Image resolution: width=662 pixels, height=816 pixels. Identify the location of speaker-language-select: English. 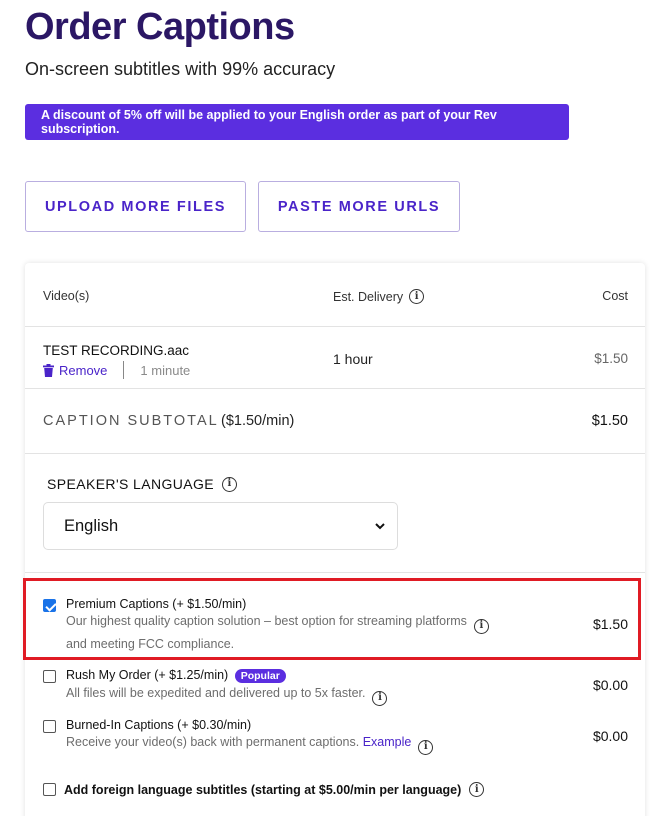
(220, 526).